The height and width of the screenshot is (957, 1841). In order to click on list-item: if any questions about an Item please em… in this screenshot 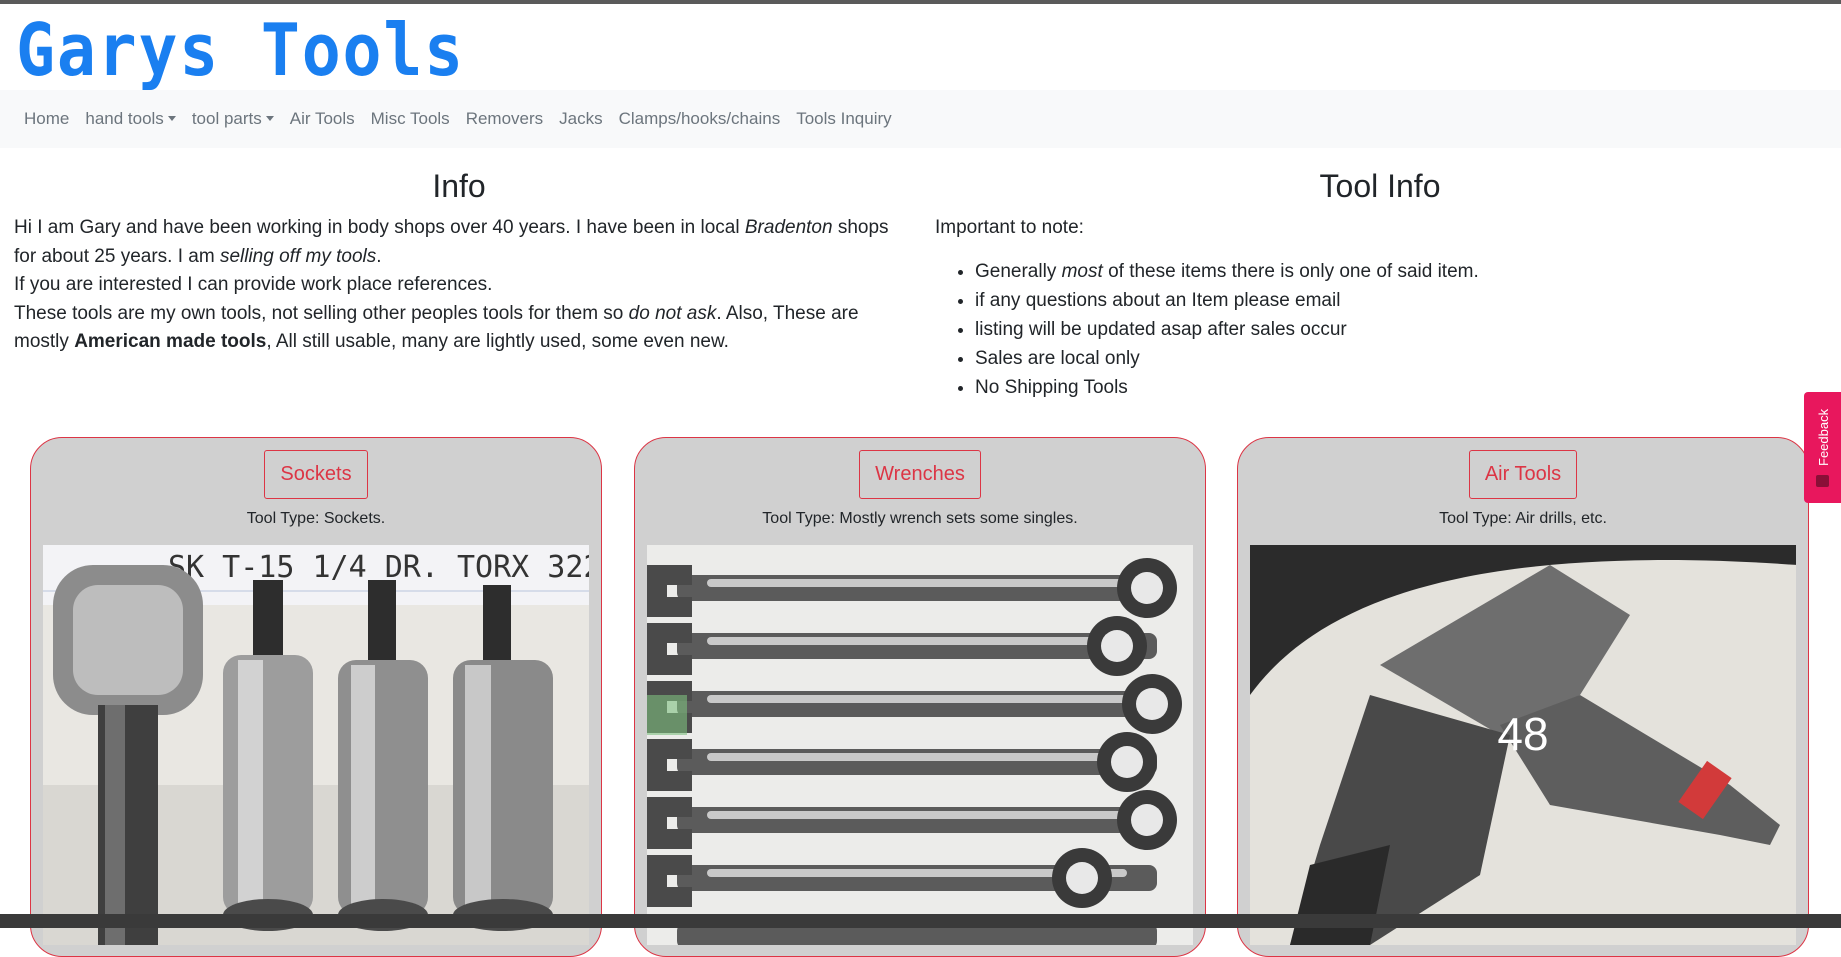, I will do `click(1400, 300)`.